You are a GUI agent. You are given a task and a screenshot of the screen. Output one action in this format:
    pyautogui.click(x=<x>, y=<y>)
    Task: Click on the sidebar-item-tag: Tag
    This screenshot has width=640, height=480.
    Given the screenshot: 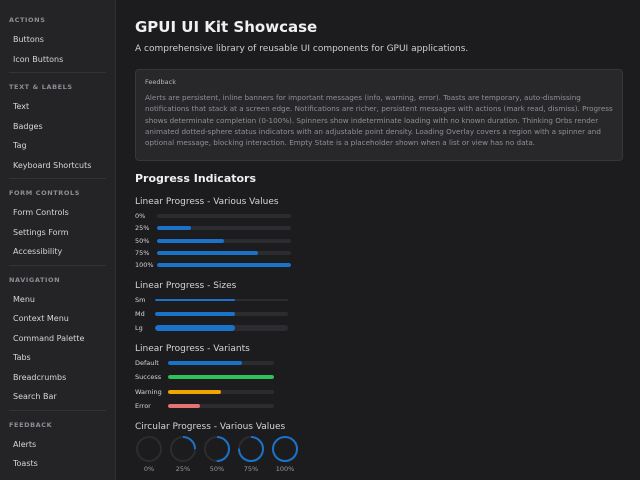 What is the action you would take?
    pyautogui.click(x=57, y=146)
    